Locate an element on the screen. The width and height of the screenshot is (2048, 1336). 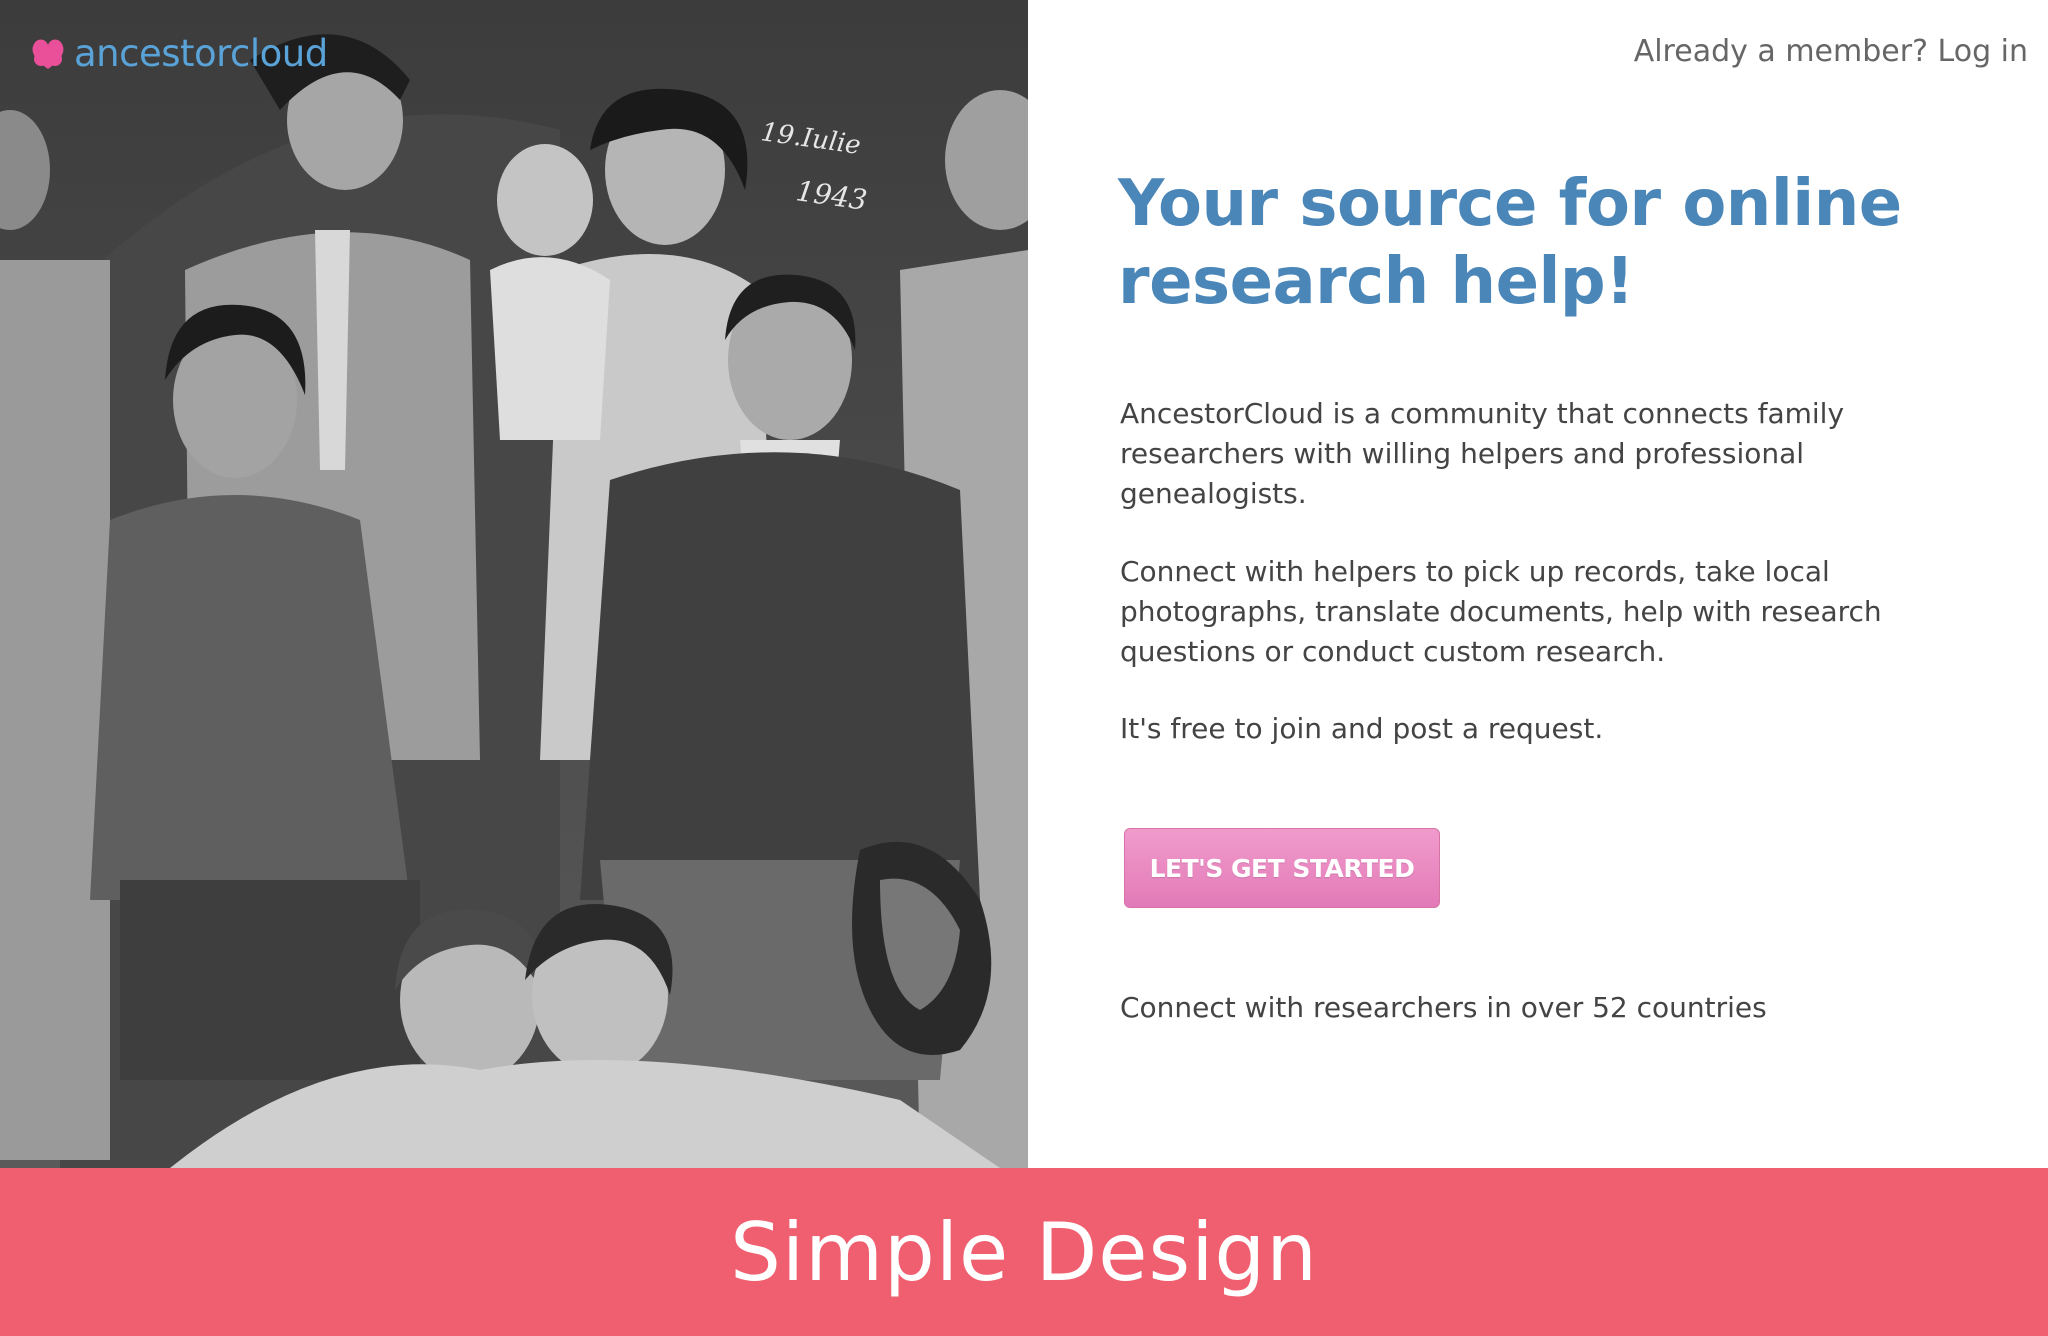
caption-banner: Simple Design is located at coordinates (1024, 1252).